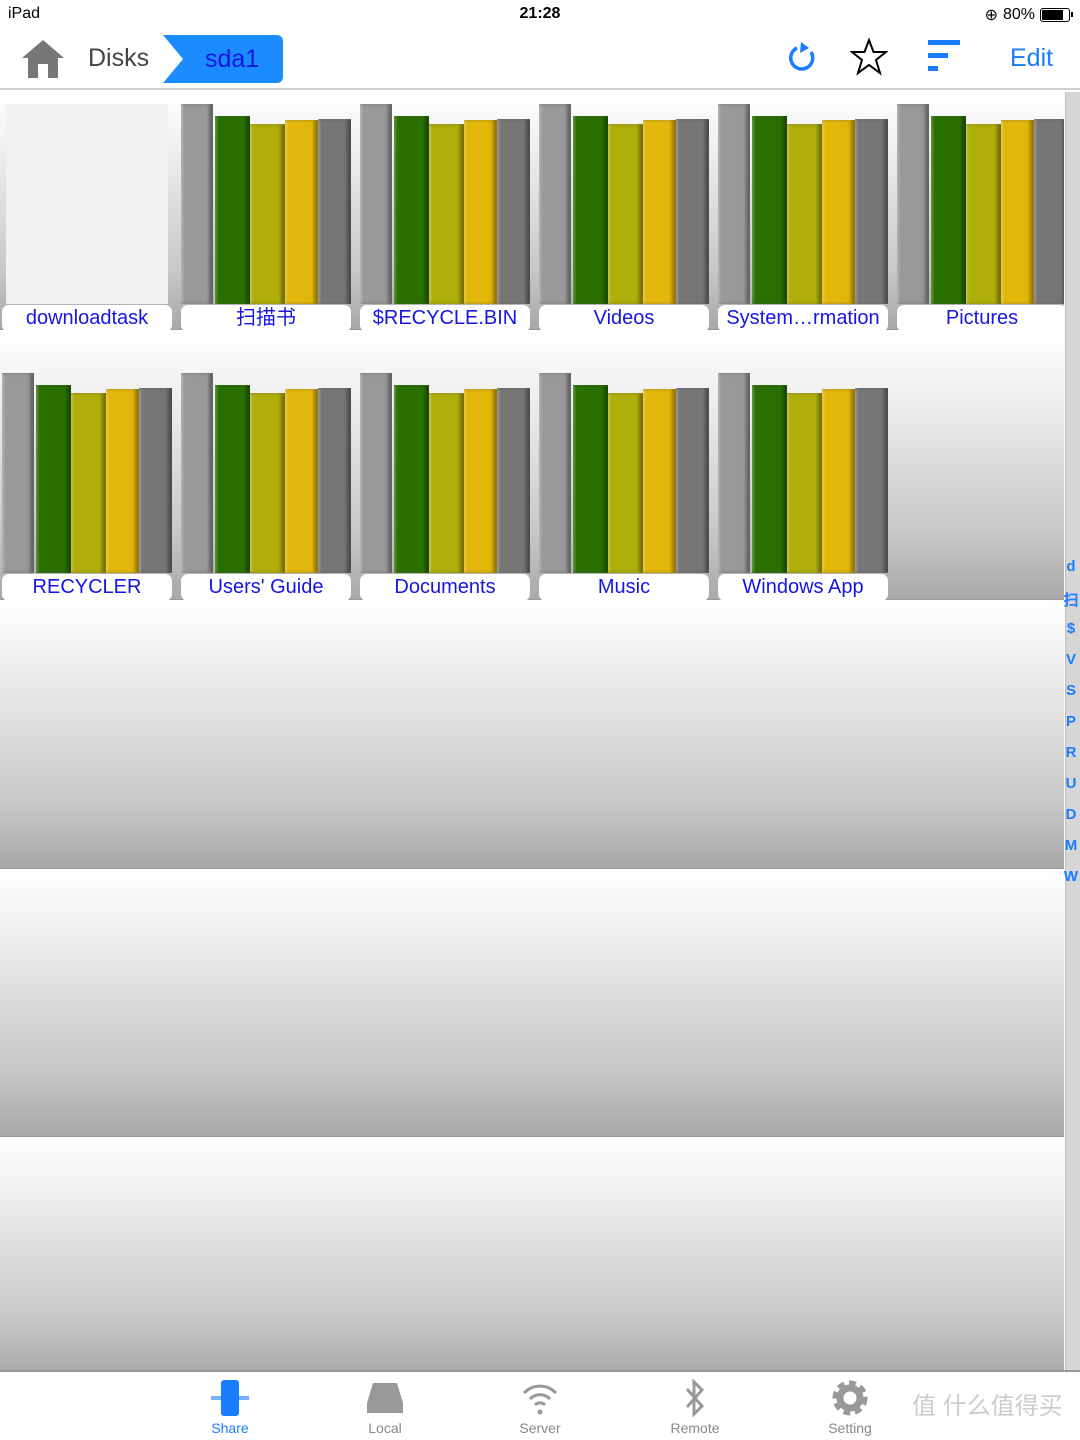 Image resolution: width=1080 pixels, height=1440 pixels. What do you see at coordinates (803, 587) in the screenshot?
I see `folder-label: Windows App` at bounding box center [803, 587].